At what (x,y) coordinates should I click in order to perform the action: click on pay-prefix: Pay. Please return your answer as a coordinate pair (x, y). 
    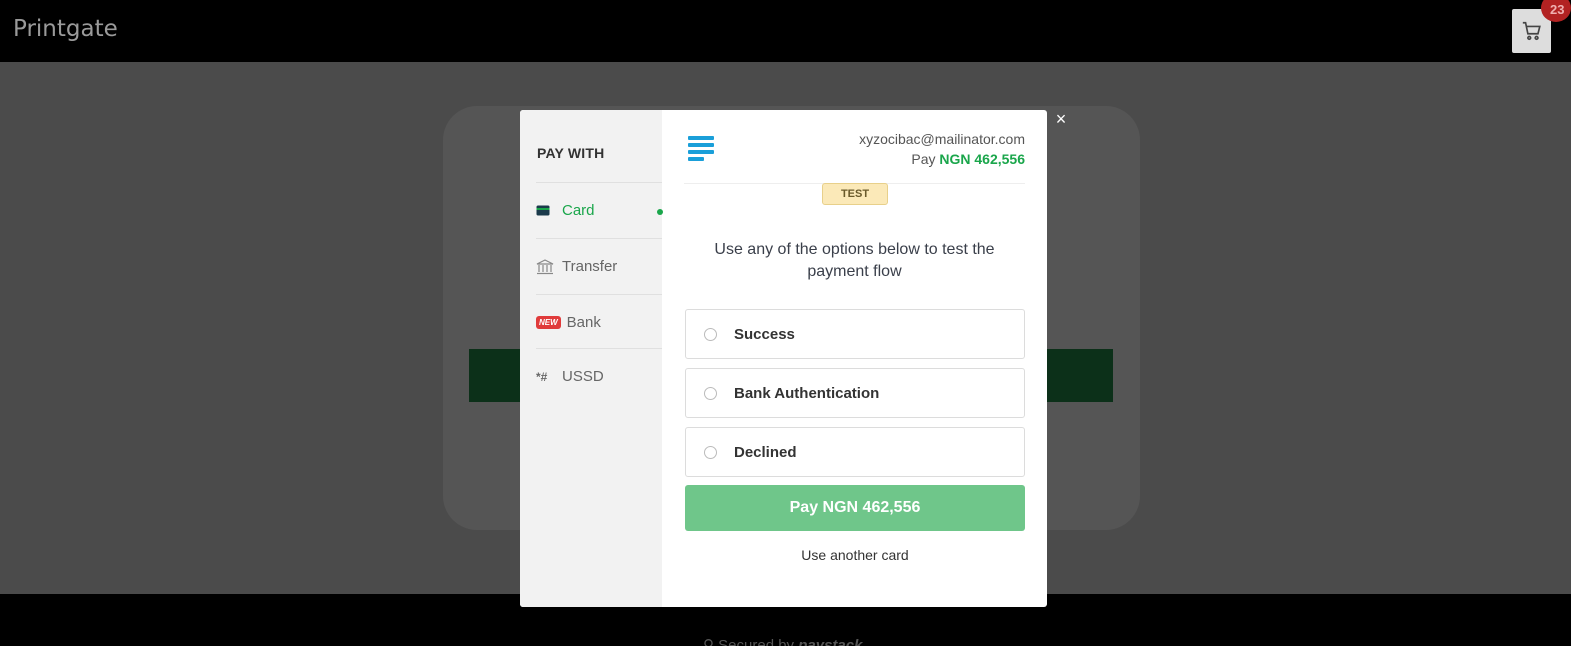
    Looking at the image, I should click on (923, 159).